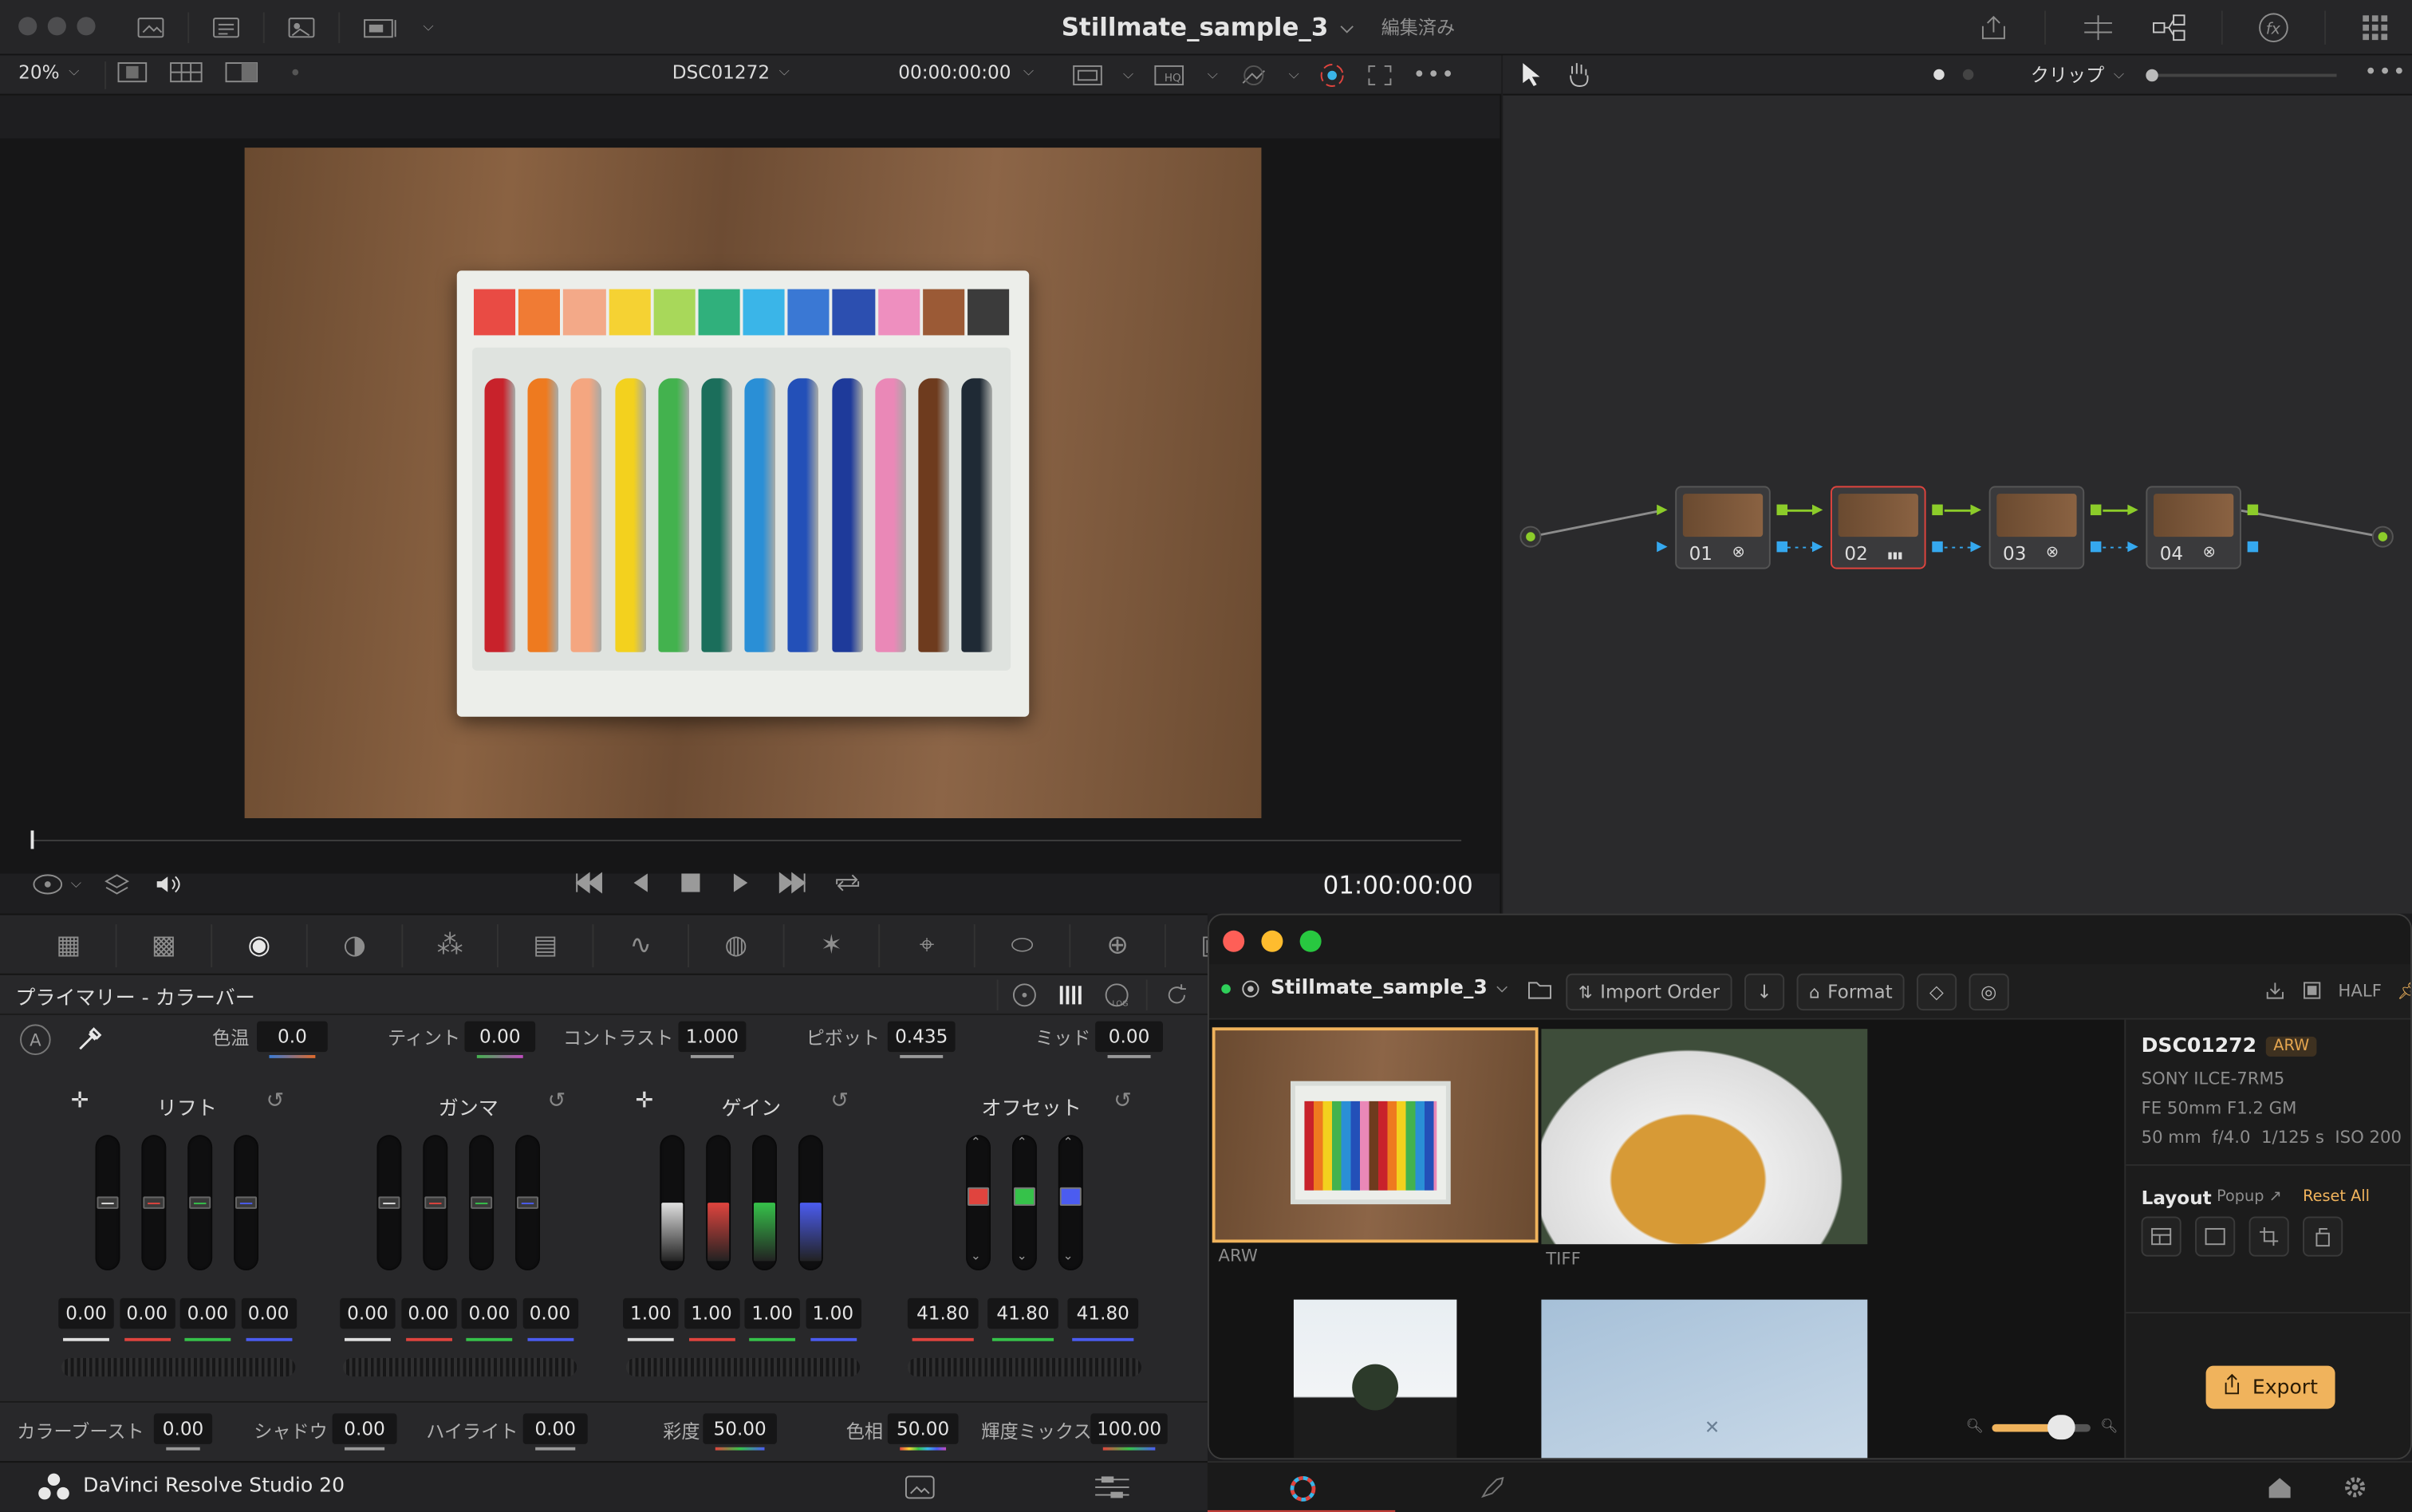  Describe the element at coordinates (746, 839) in the screenshot. I see `scrub-bar` at that location.